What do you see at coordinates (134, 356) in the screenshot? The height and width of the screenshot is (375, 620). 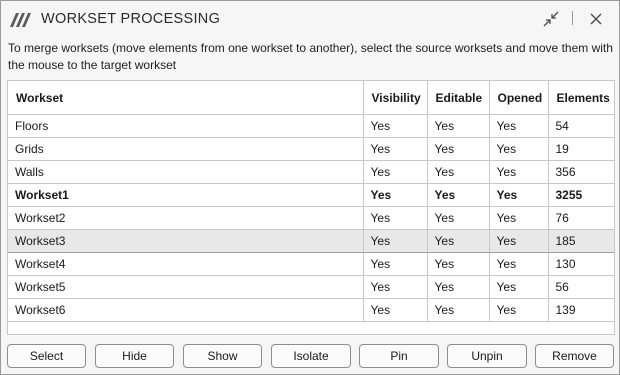 I see `hide-button: Hide` at bounding box center [134, 356].